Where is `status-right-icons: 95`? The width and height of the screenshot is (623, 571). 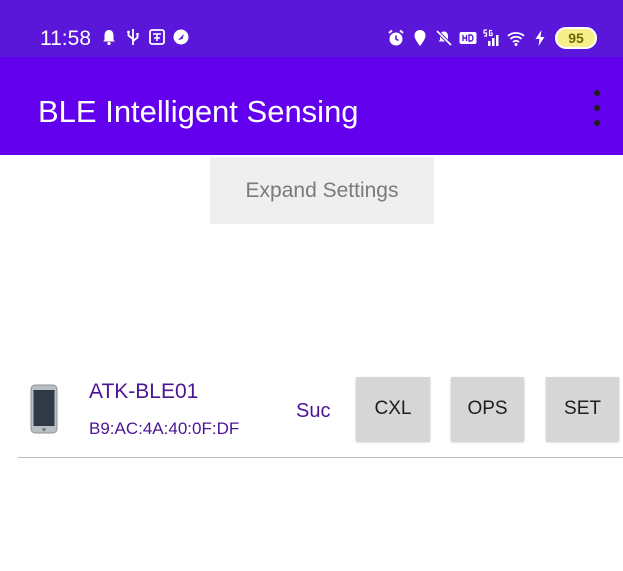 status-right-icons: 95 is located at coordinates (492, 38).